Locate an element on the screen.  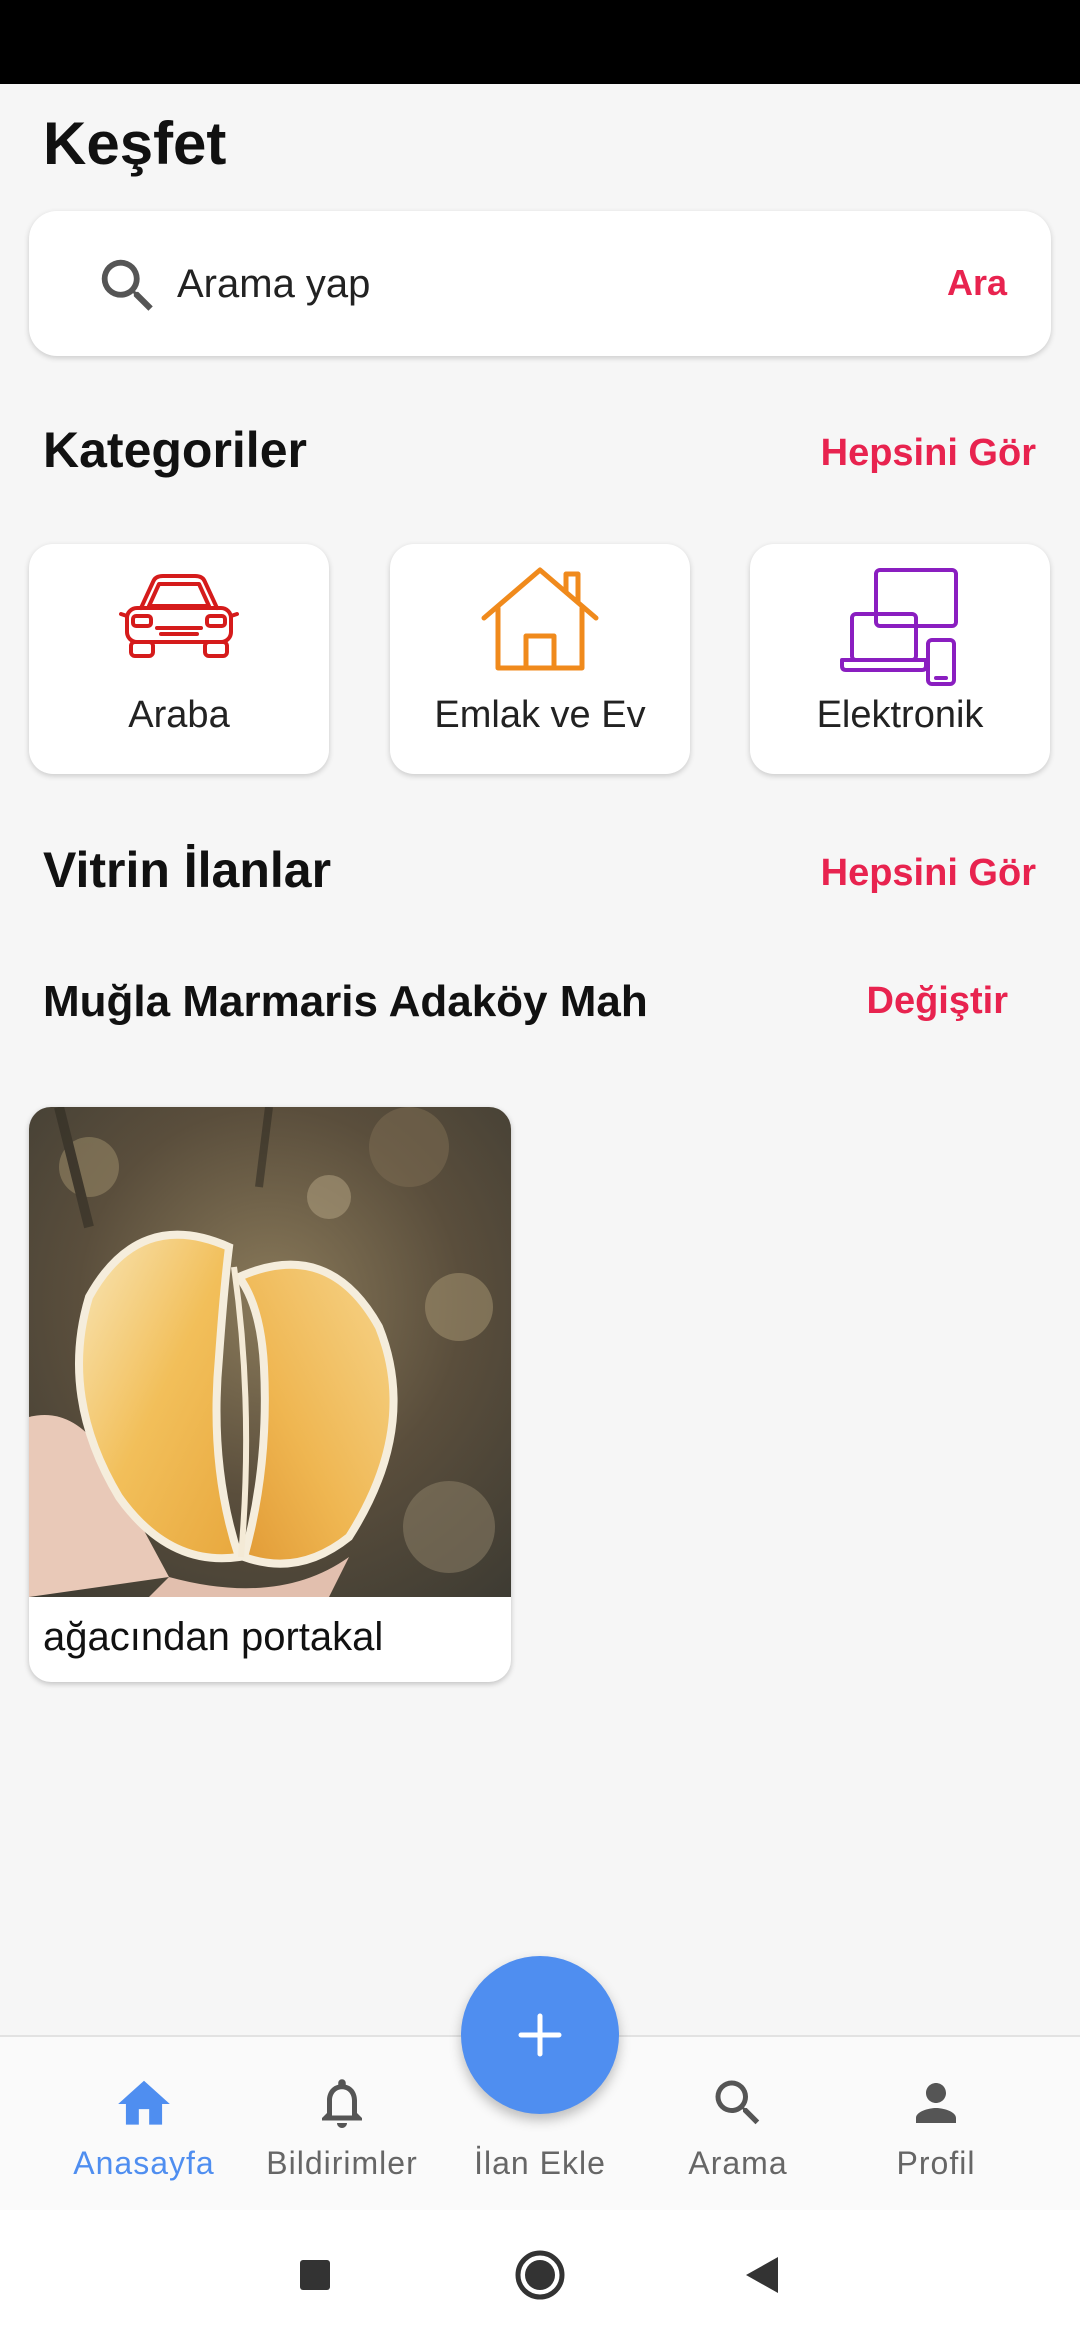
categories-see-all-link: Hepsini Gör is located at coordinates (928, 453).